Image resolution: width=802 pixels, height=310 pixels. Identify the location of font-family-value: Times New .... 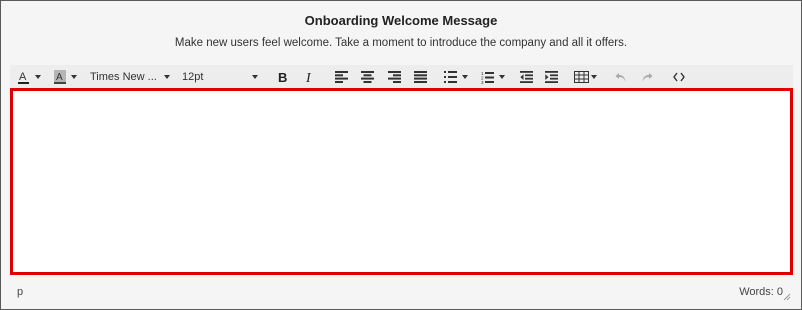
(123, 77).